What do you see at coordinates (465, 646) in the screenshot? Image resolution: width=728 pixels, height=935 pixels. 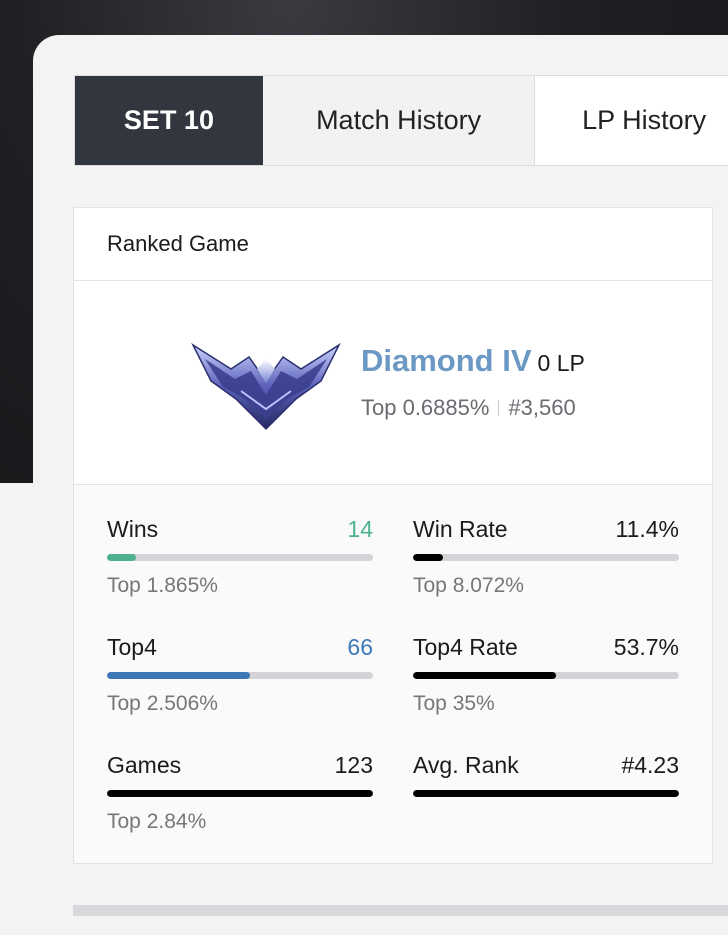 I see `stat-label: Top4 Rate` at bounding box center [465, 646].